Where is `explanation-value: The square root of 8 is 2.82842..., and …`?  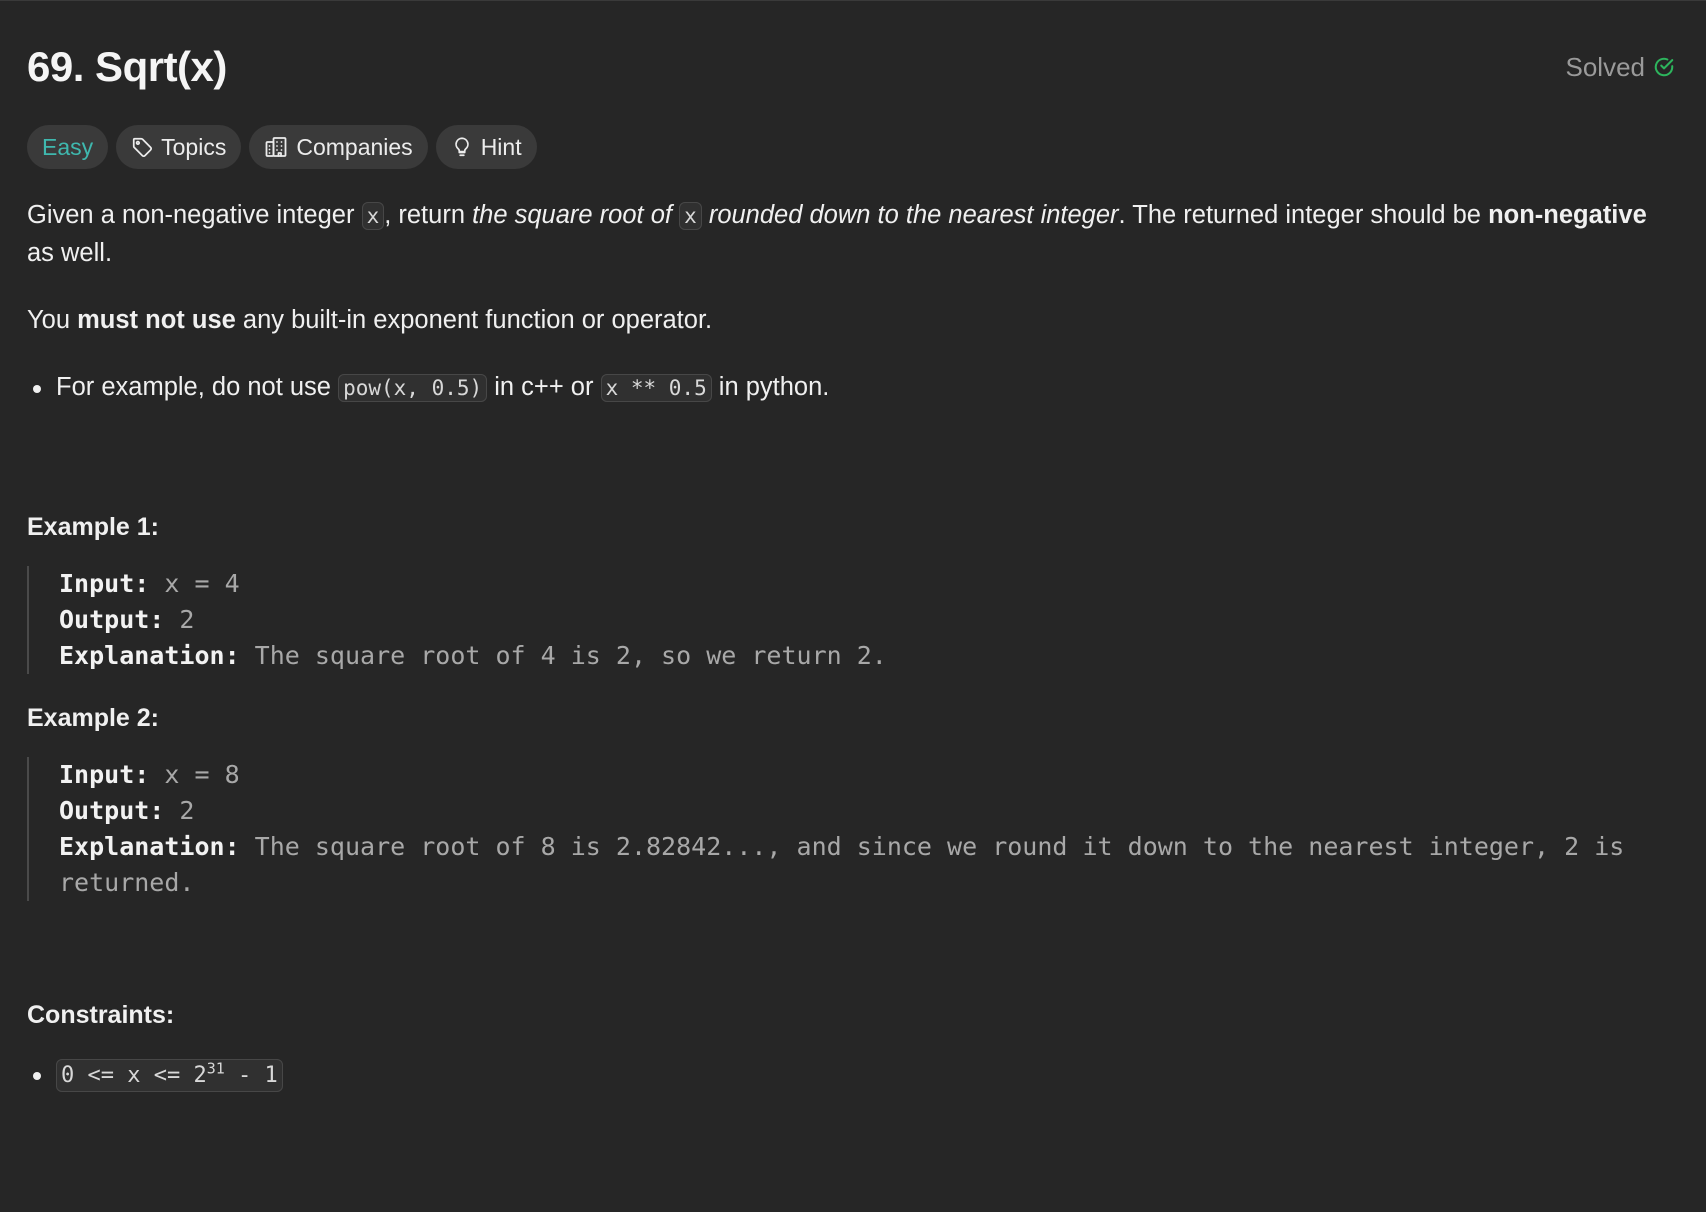
explanation-value: The square root of 8 is 2.82842..., and … is located at coordinates (842, 864).